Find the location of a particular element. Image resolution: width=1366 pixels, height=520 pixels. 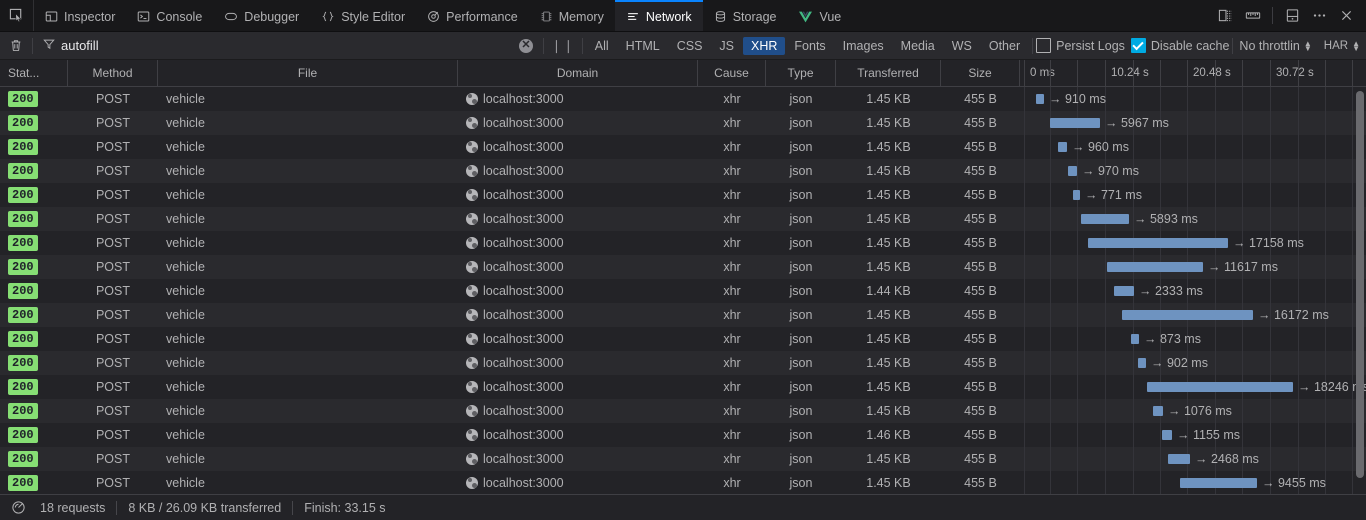

tab-label: Vue is located at coordinates (830, 16).